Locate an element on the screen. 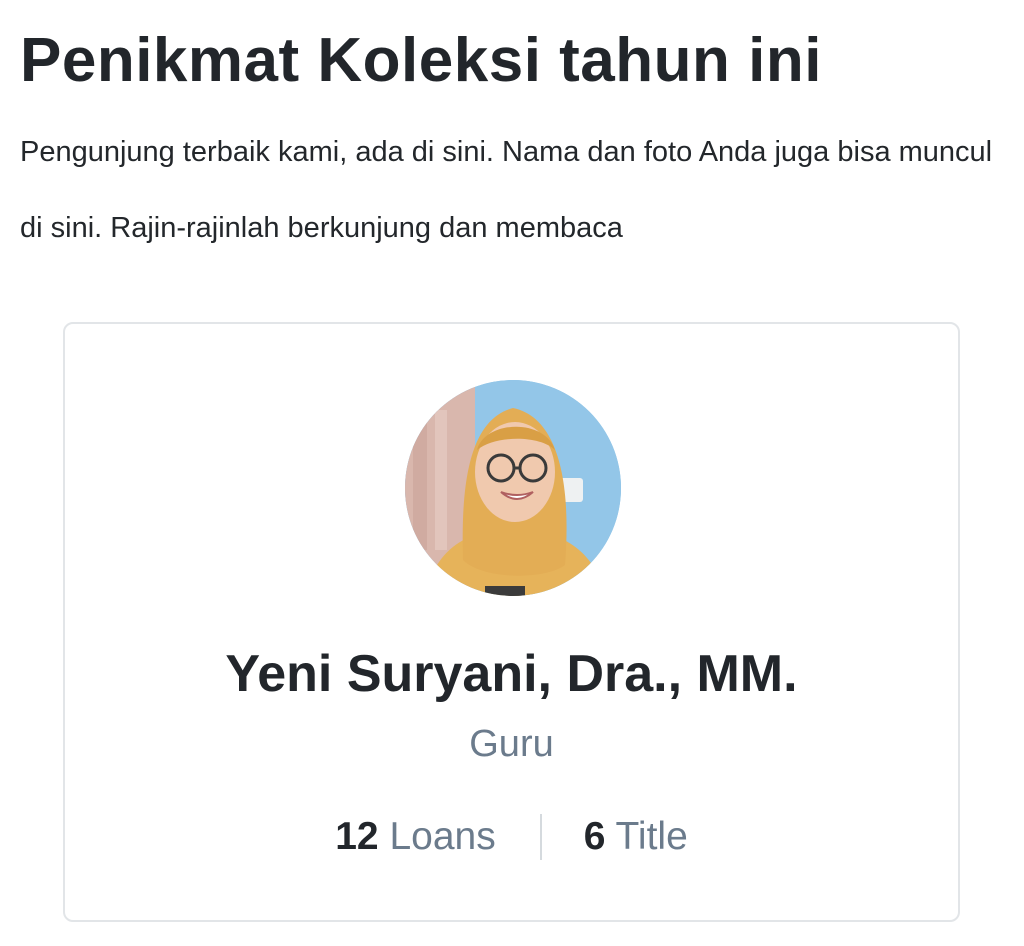  titles-label: Title is located at coordinates (651, 836).